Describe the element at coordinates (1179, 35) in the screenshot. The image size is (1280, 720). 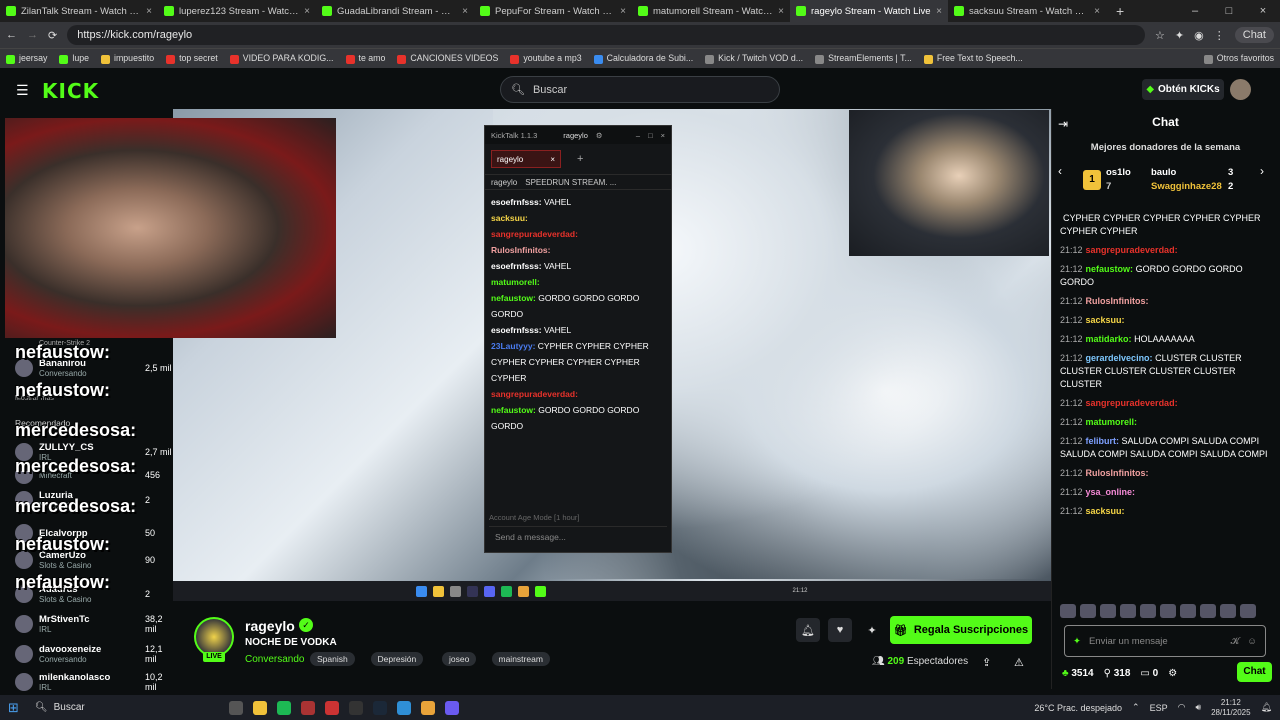
I see `extensions-icon: ✦` at that location.